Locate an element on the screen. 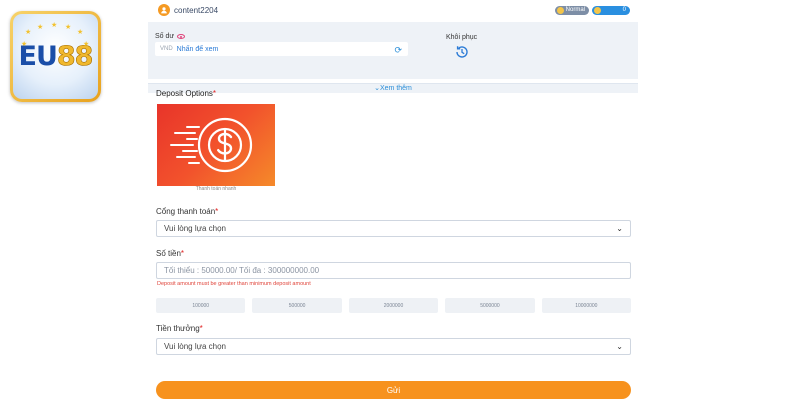 The height and width of the screenshot is (400, 800). restore-label: Khôi phục is located at coordinates (462, 37).